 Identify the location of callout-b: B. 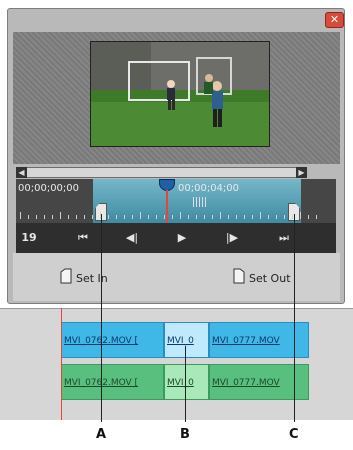
(185, 434).